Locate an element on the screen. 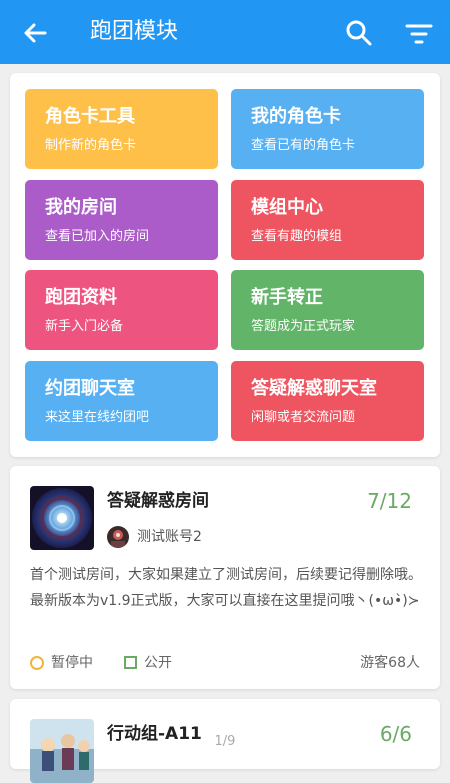  tile-subtitle: 查看已加入的房间 is located at coordinates (97, 236).